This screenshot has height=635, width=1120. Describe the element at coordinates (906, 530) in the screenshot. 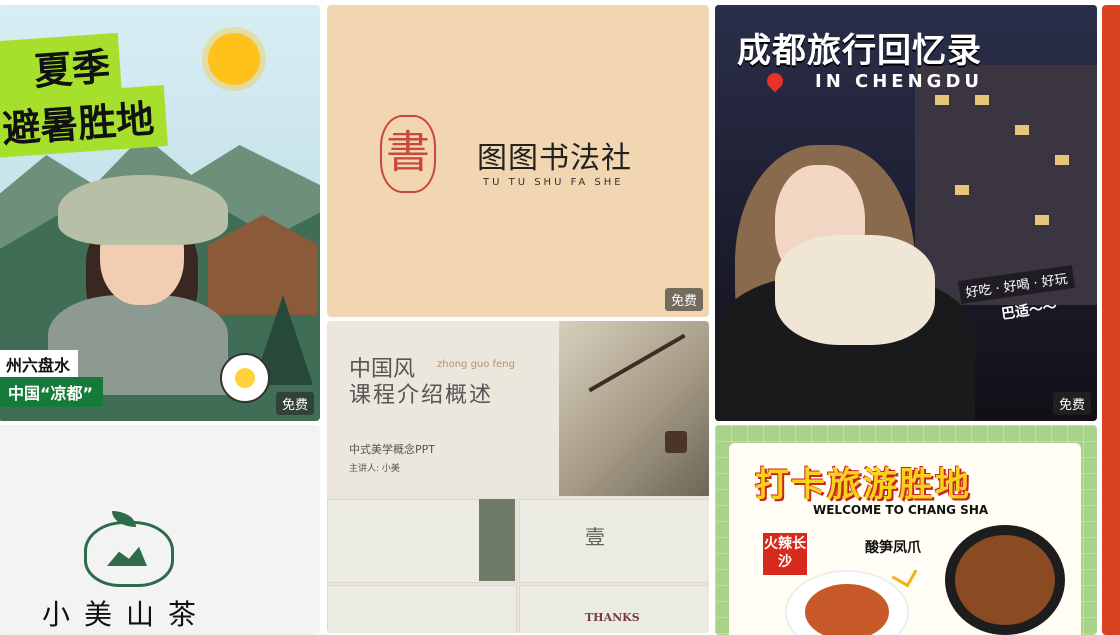

I see `template-card-changsha-travel: 打卡旅游胜地 WELCOME TO CHANG SHA 火辣长沙 酸笋凤爪` at that location.